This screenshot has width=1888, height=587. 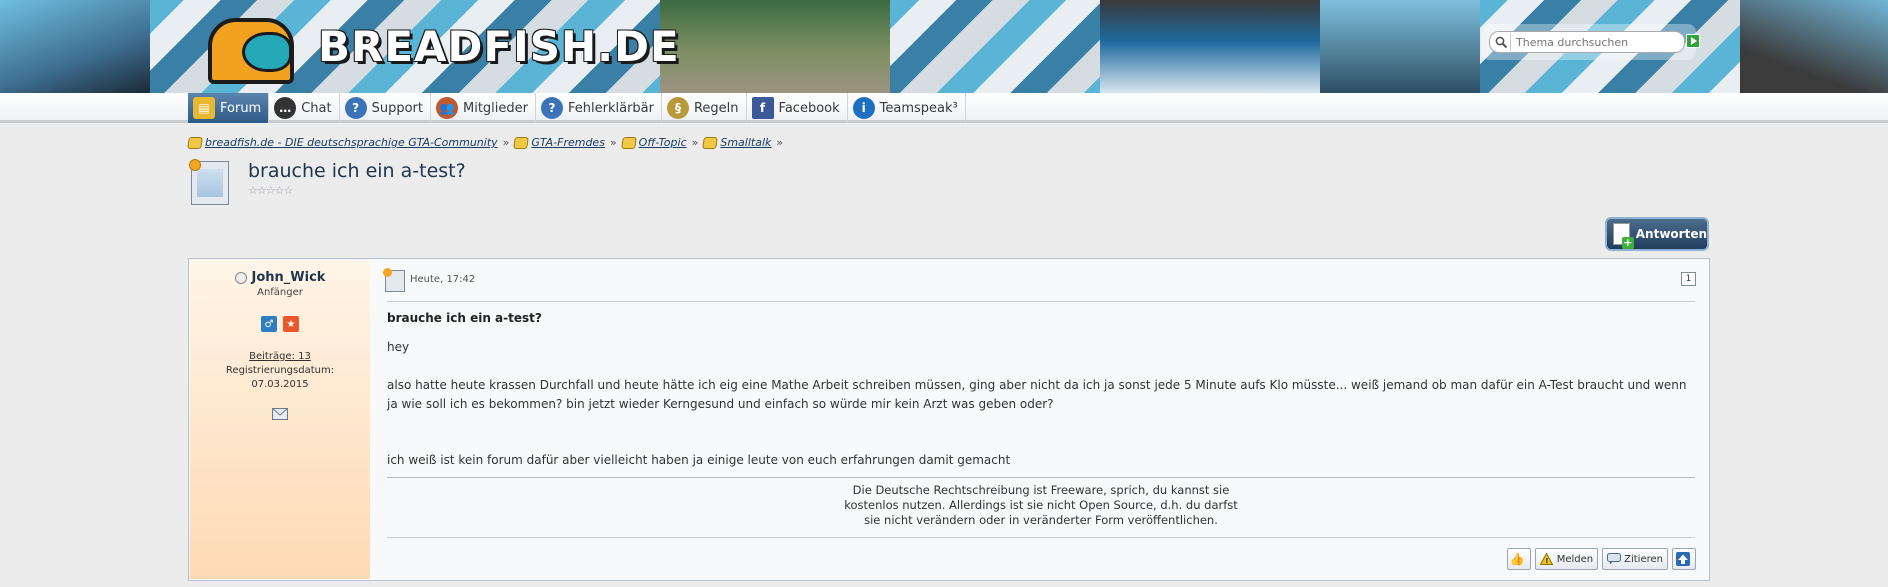 I want to click on user-rank: Anfänger, so click(x=280, y=292).